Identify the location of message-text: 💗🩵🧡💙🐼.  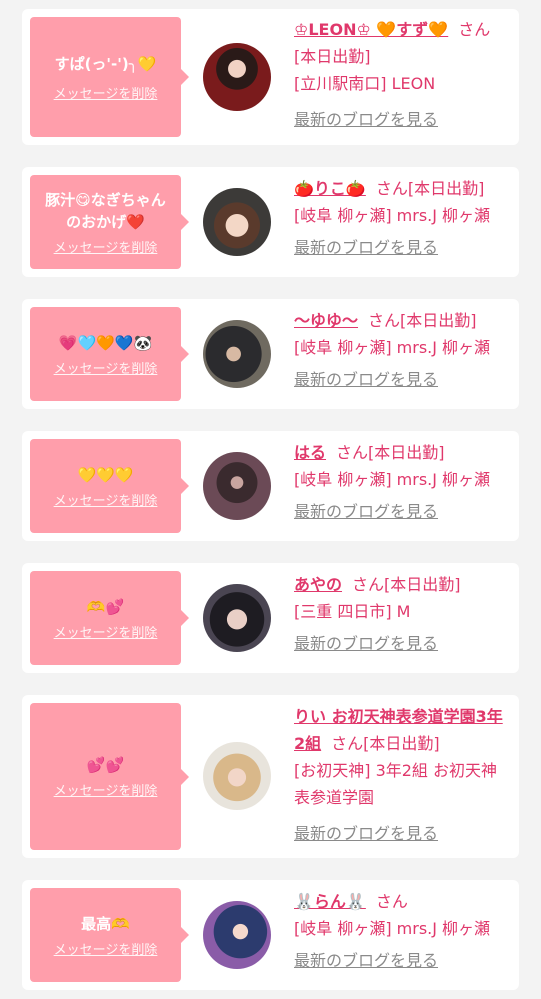
(105, 342).